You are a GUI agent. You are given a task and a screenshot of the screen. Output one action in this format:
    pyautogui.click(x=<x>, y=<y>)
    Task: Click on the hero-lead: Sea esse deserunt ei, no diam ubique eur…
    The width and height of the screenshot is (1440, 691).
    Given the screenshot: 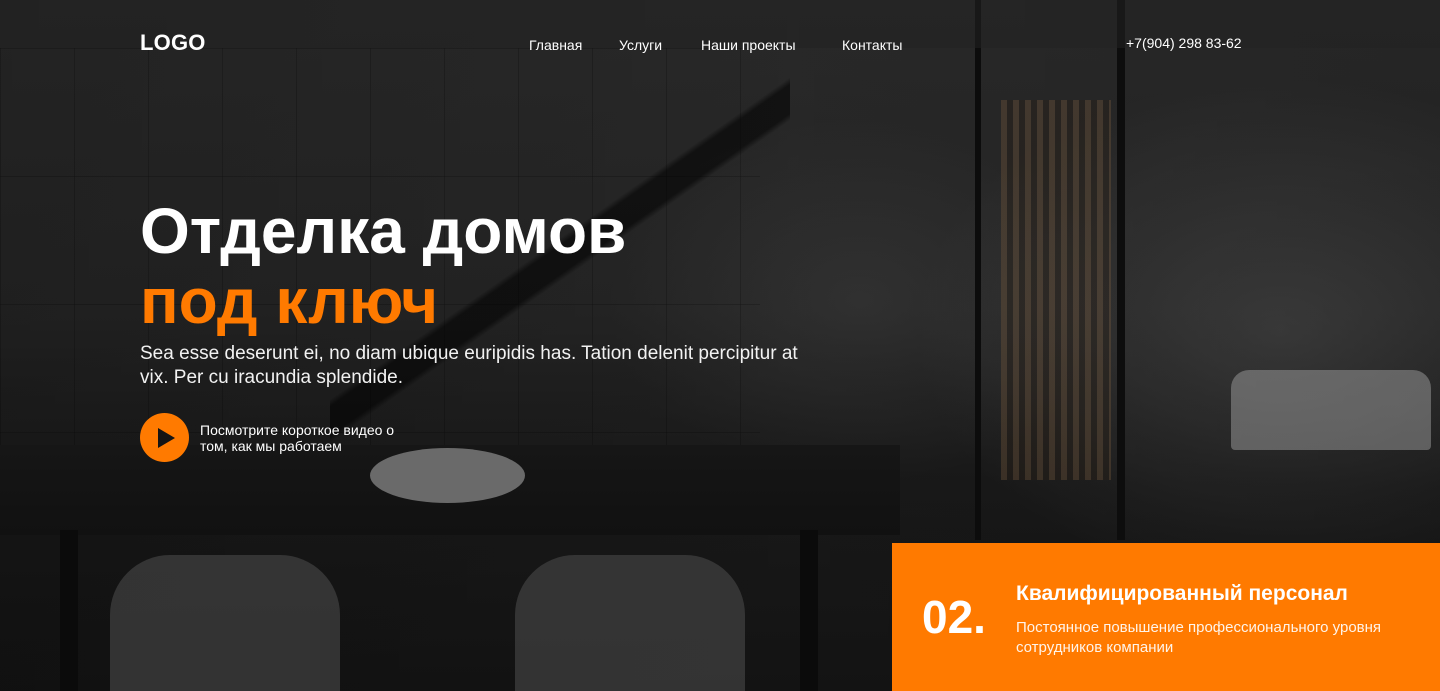 What is the action you would take?
    pyautogui.click(x=469, y=365)
    